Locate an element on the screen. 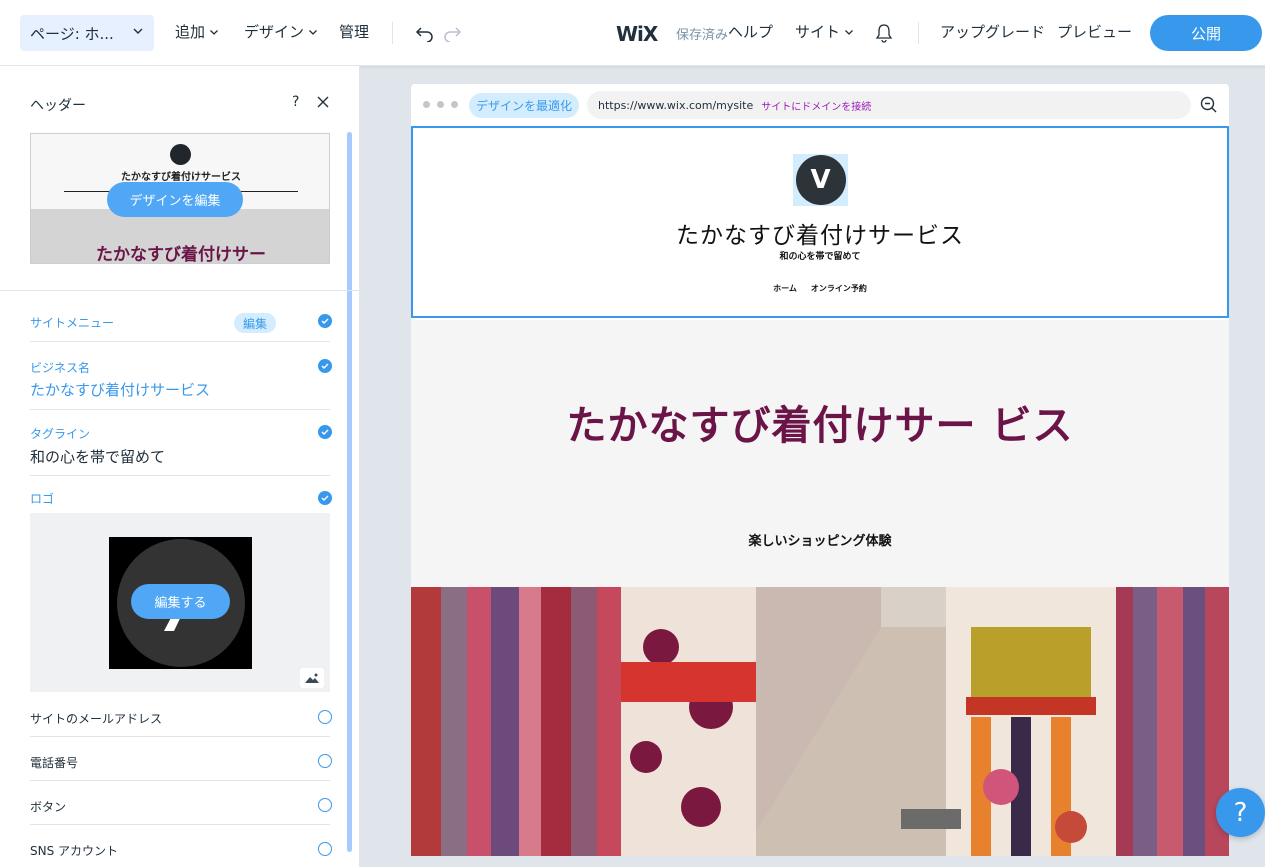 The image size is (1265, 867). site-business-name: たかなすび着付けサービス is located at coordinates (820, 233).